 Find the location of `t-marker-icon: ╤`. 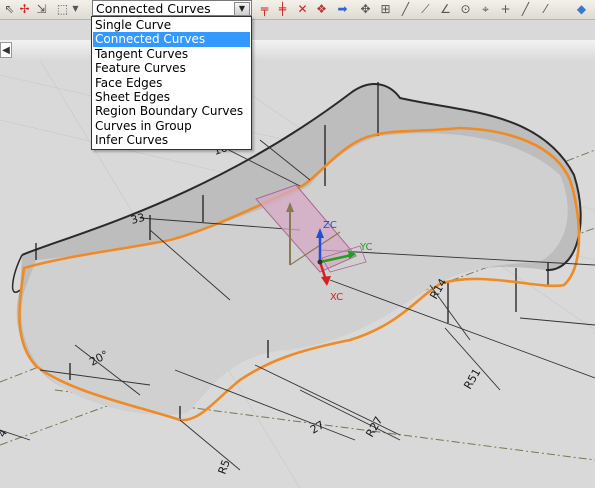

t-marker-icon: ╤ is located at coordinates (264, 9).